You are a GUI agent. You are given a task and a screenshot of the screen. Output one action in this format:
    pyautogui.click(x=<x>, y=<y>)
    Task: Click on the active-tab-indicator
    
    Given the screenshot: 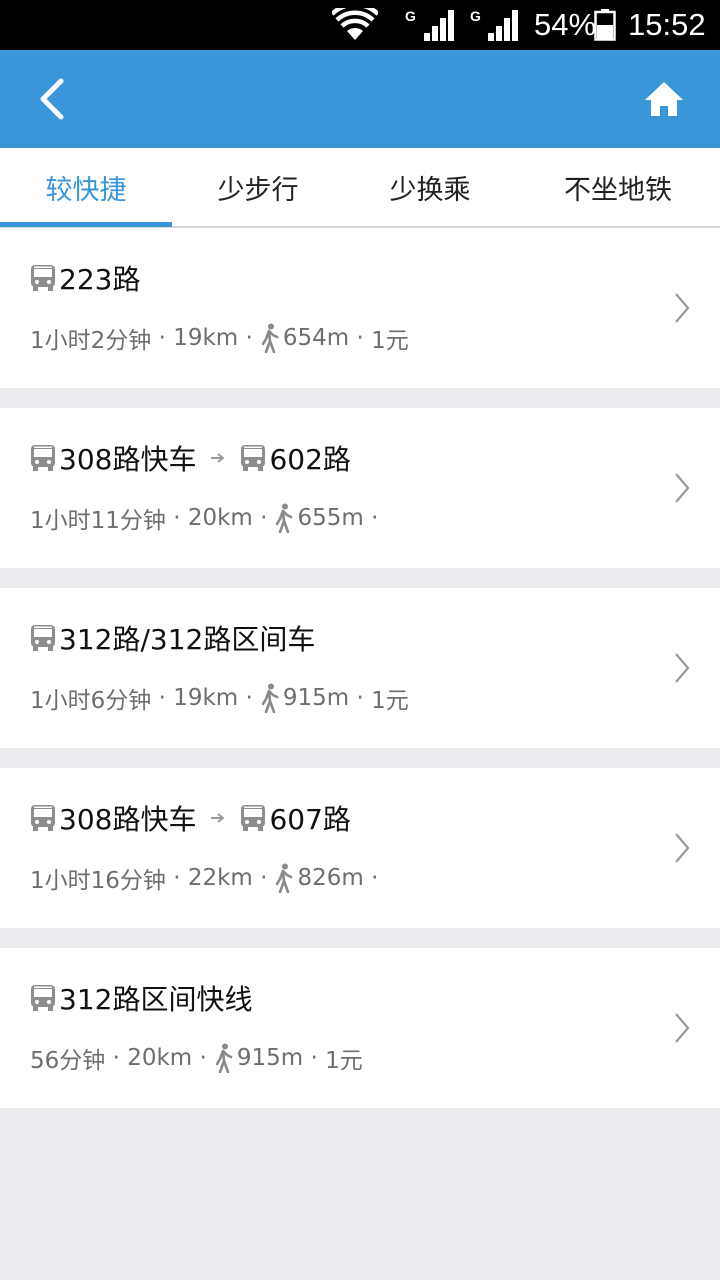 What is the action you would take?
    pyautogui.click(x=86, y=224)
    